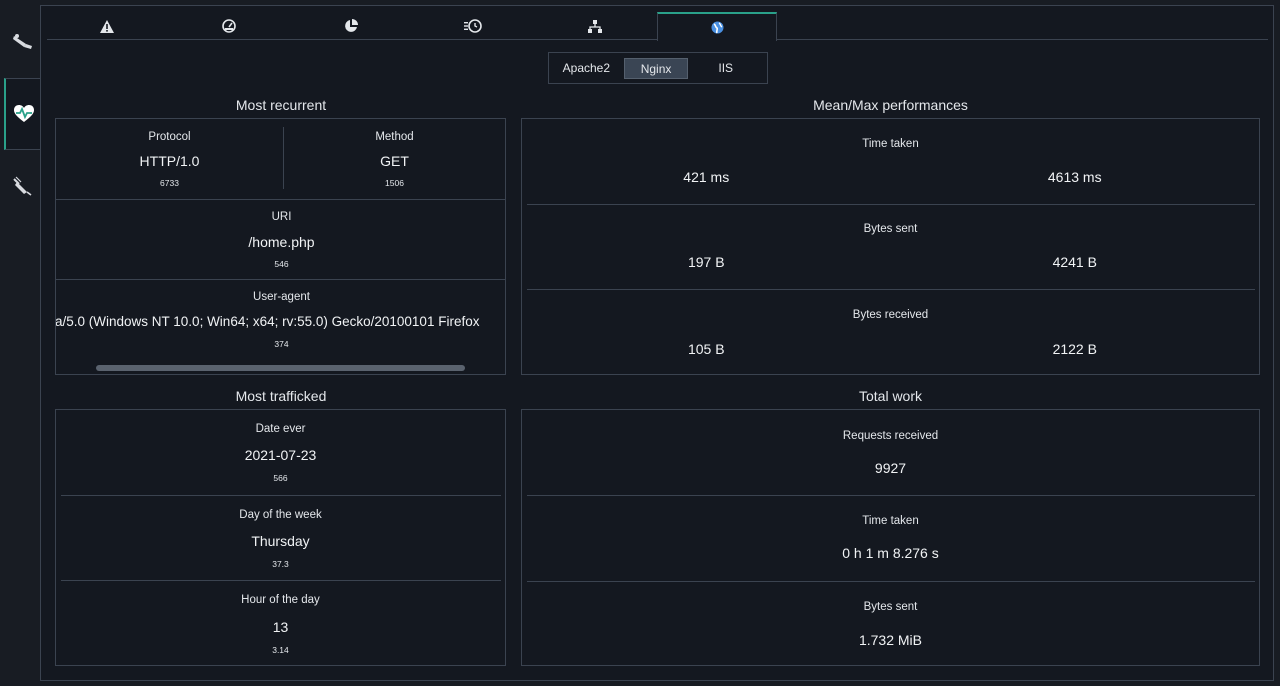 Image resolution: width=1280 pixels, height=686 pixels. I want to click on top-tab-bar, so click(657, 26).